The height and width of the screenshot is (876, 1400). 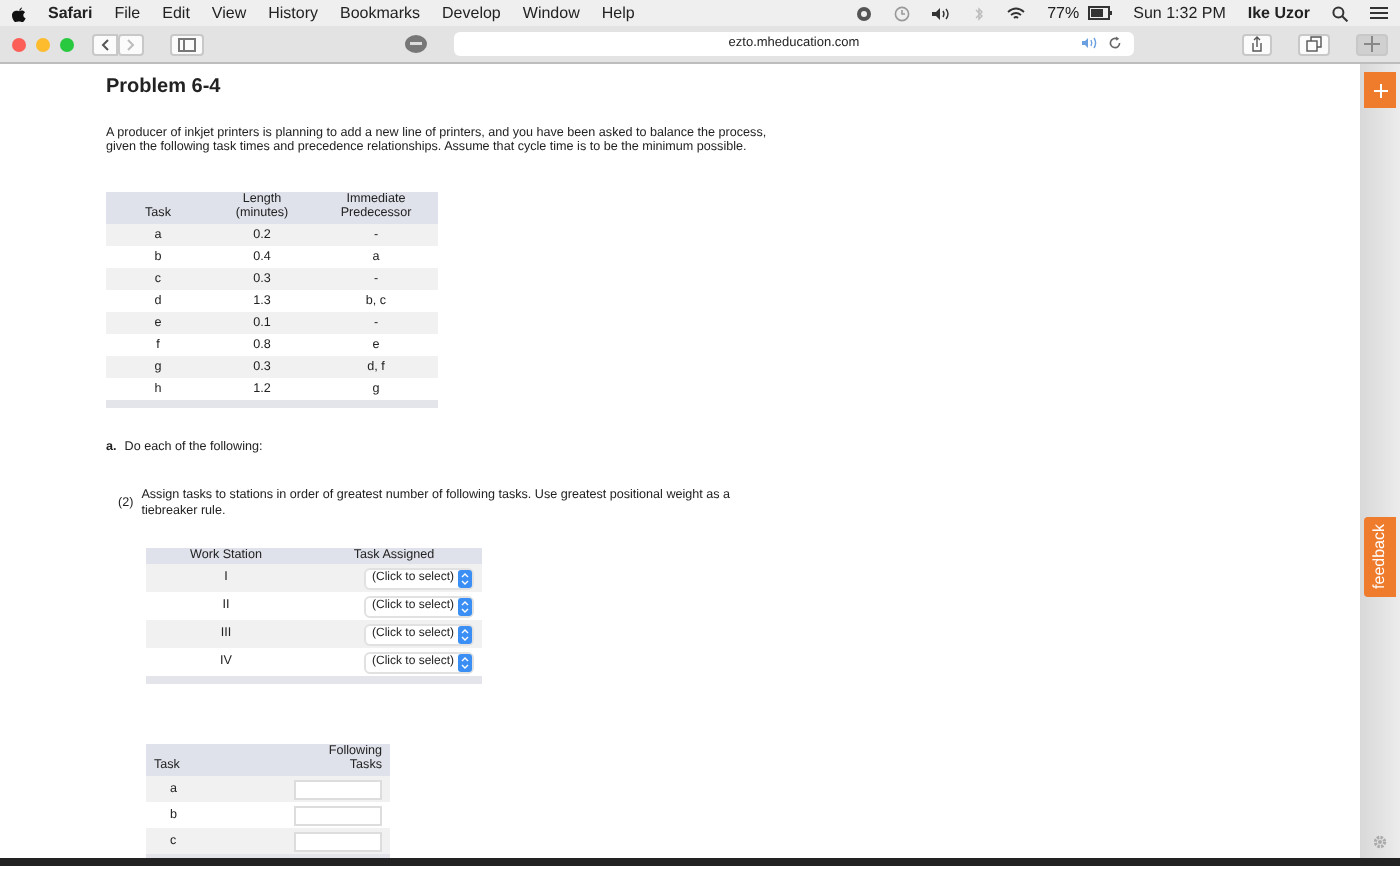 What do you see at coordinates (1115, 43) in the screenshot?
I see `reload-icon` at bounding box center [1115, 43].